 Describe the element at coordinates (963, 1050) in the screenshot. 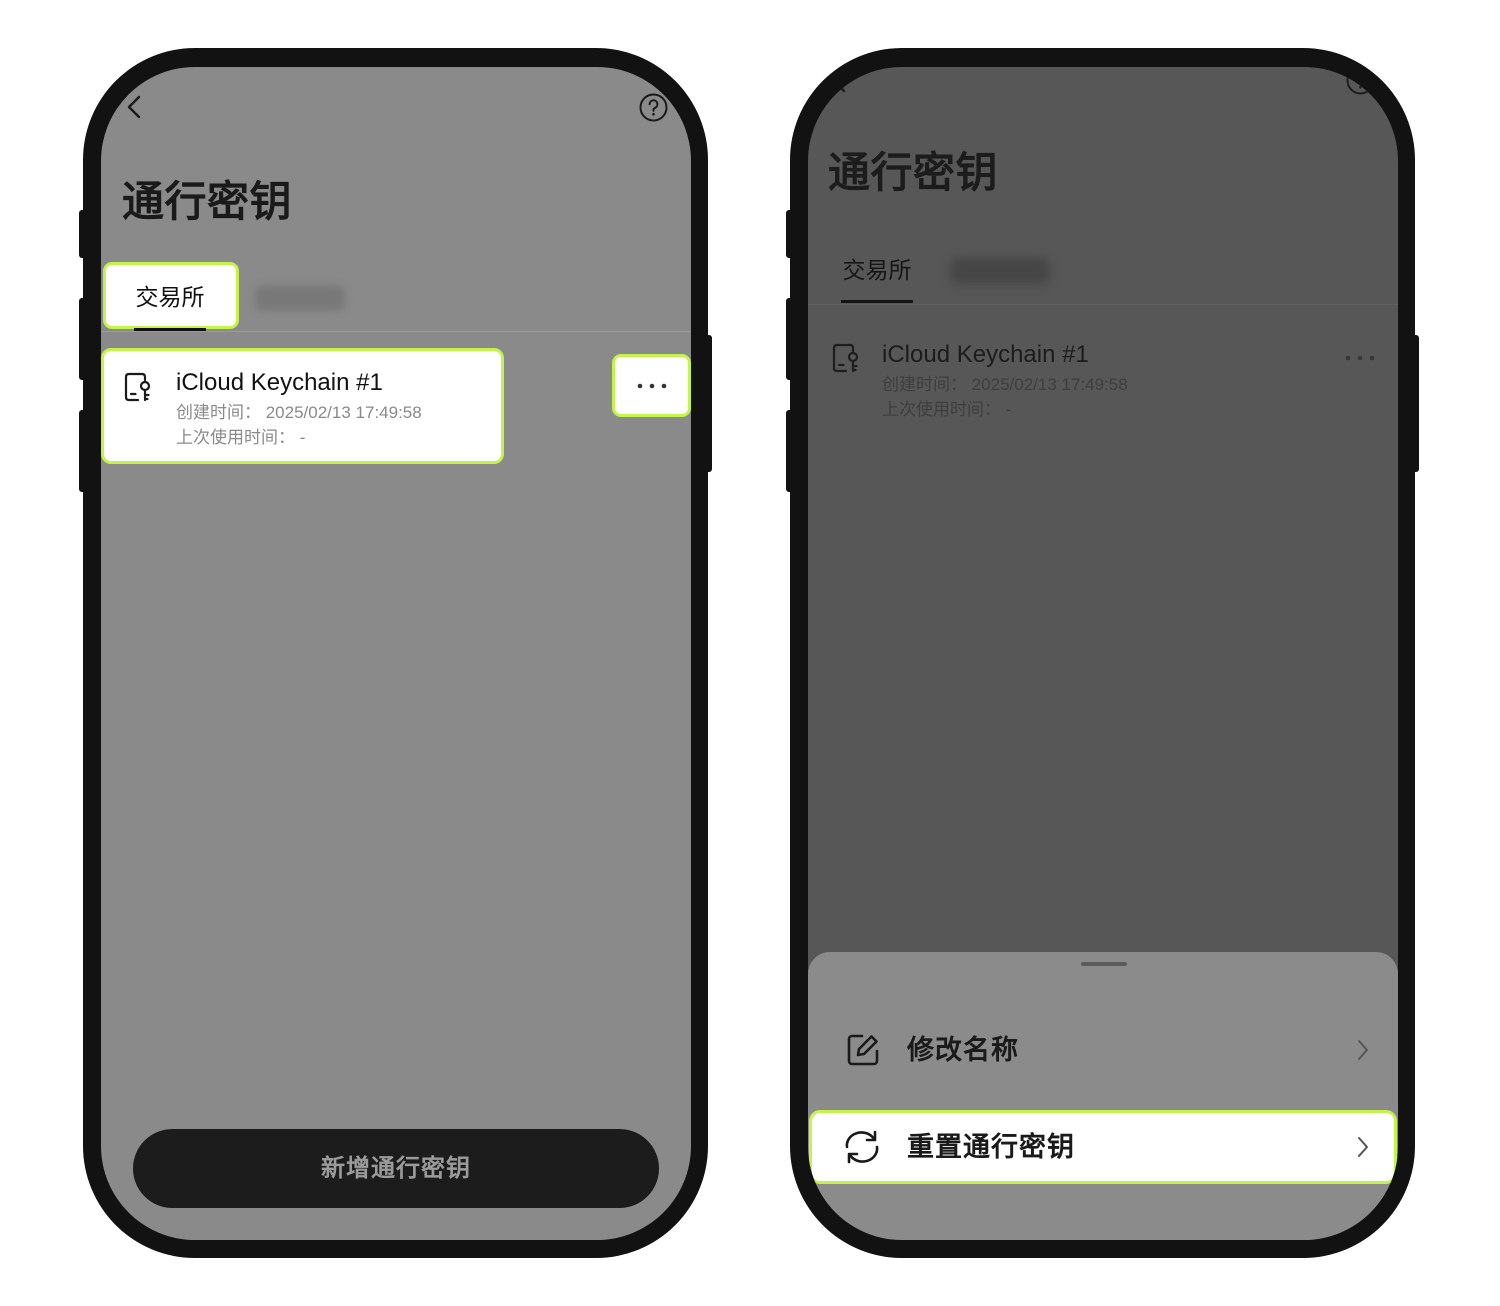

I see `rename-label: 修改名称` at that location.